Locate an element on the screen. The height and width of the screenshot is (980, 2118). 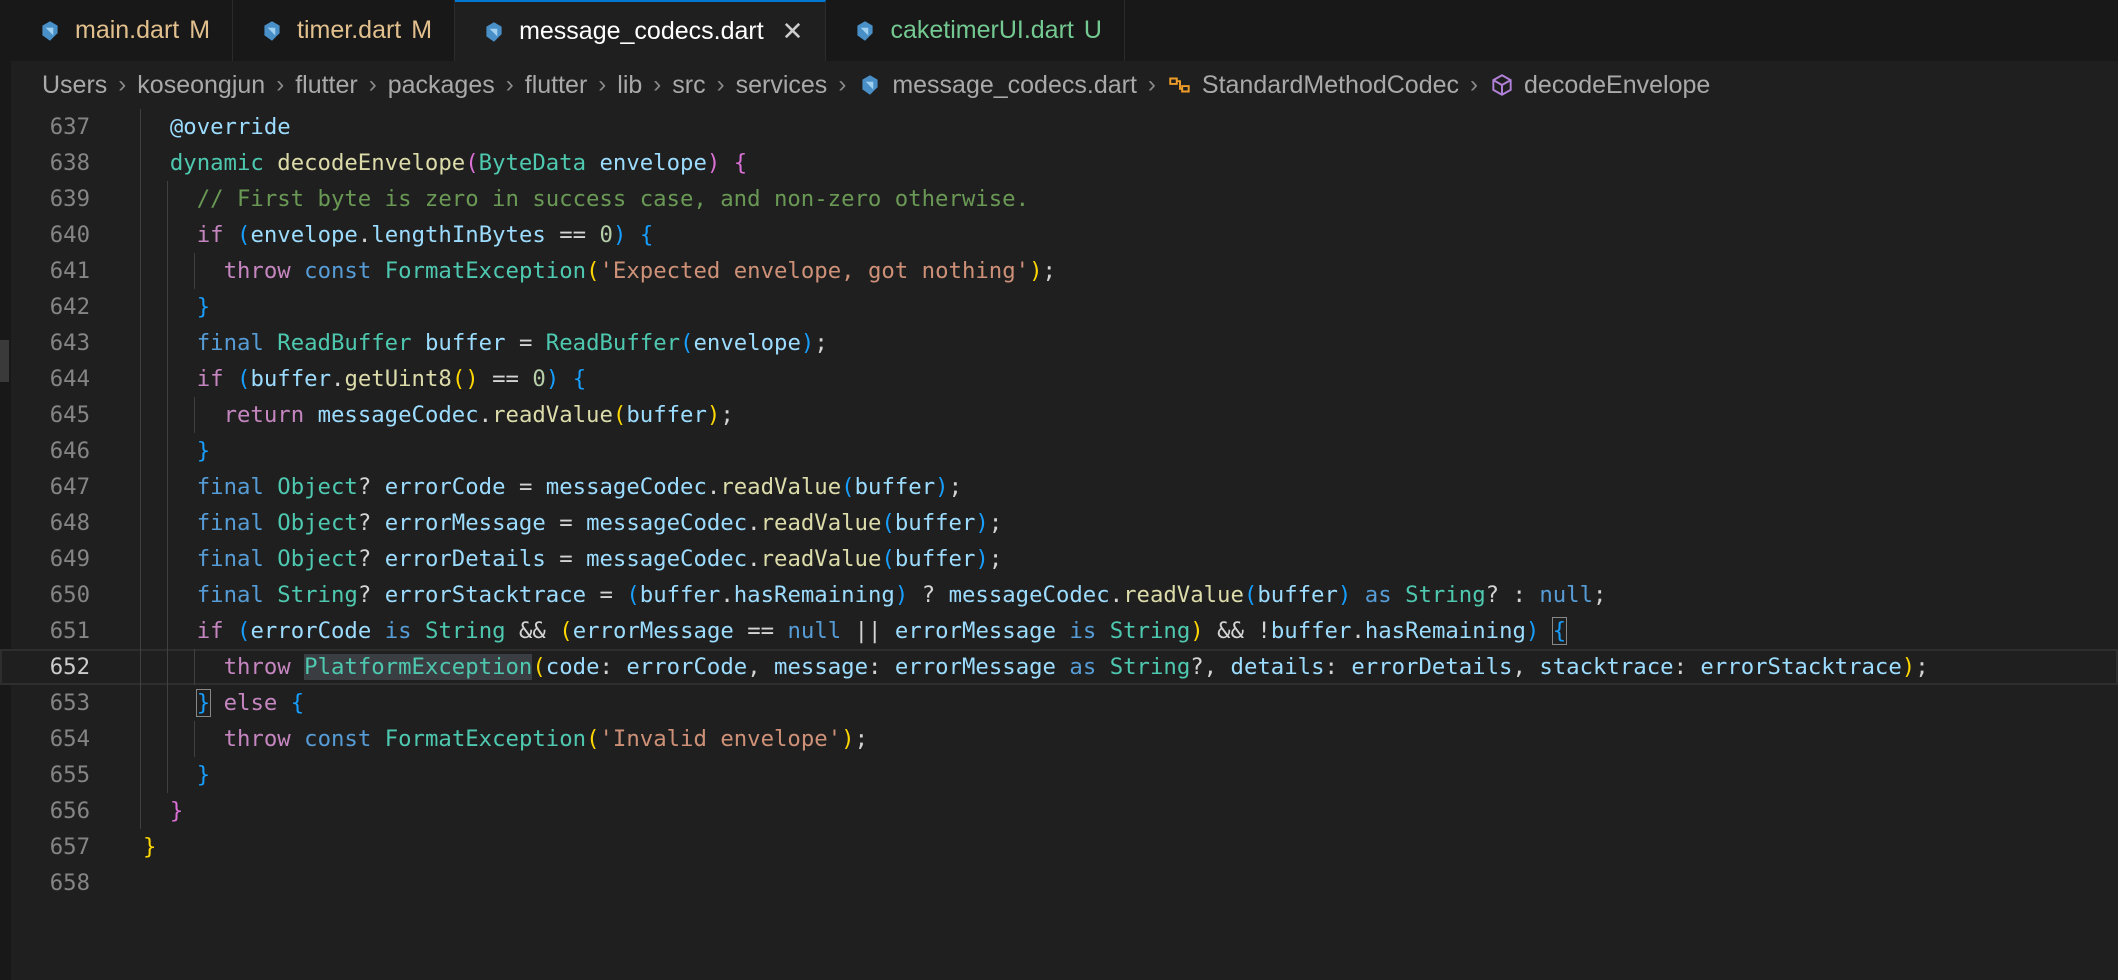
code-token: = is located at coordinates (525, 487).